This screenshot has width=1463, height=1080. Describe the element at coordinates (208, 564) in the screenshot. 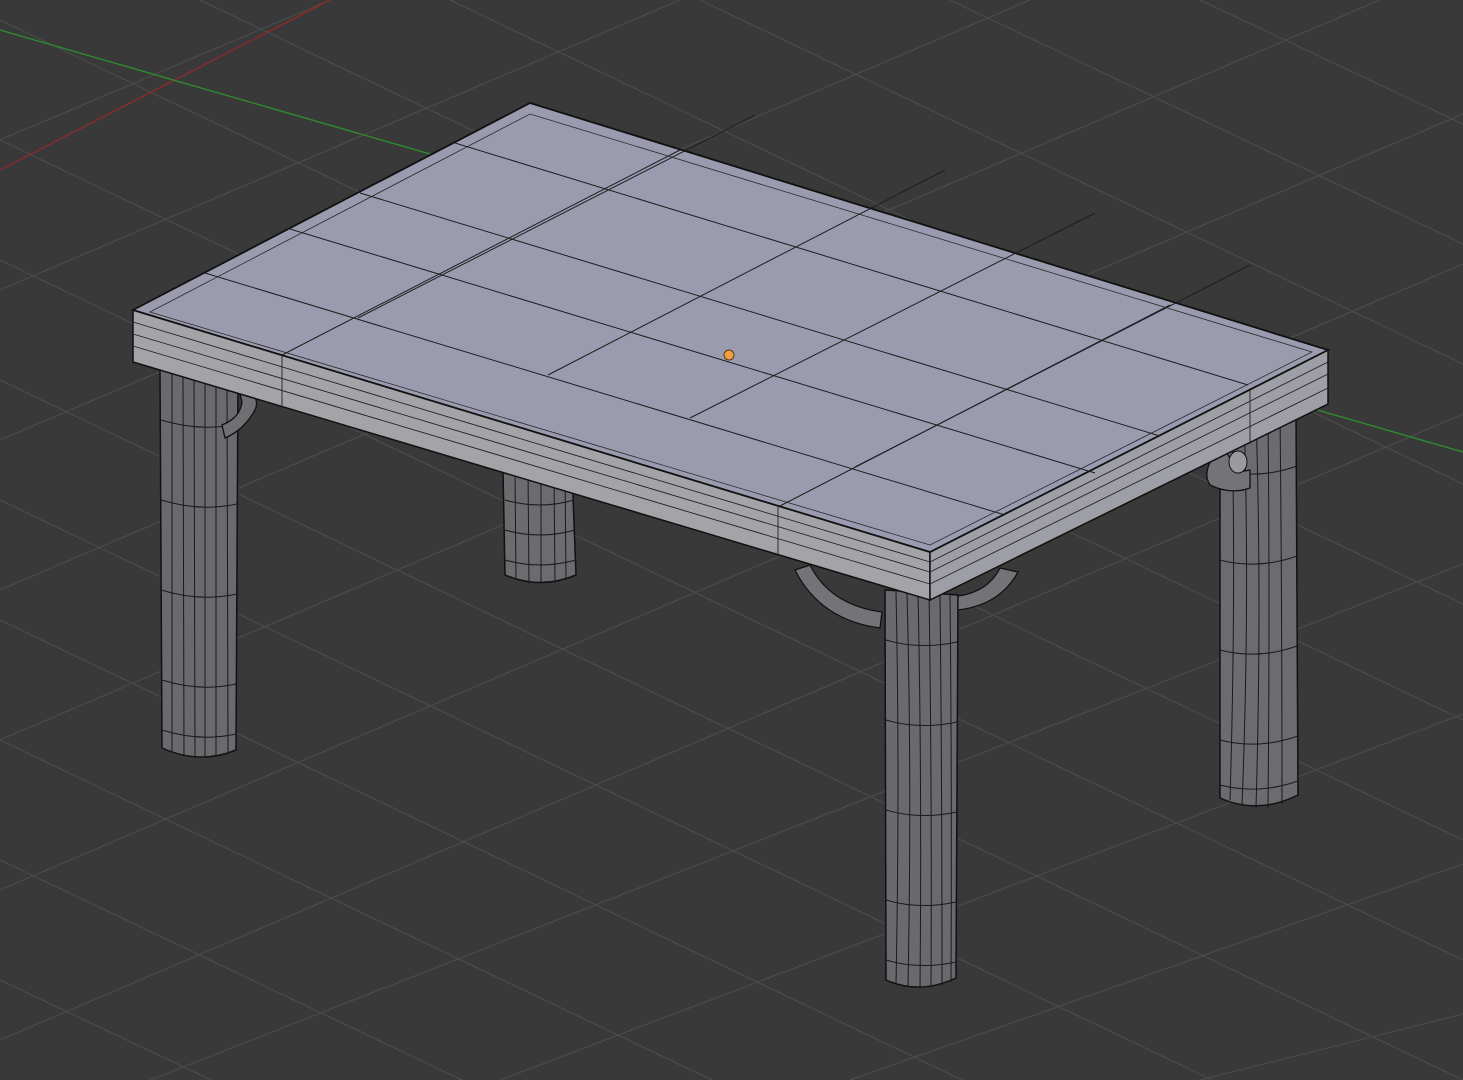

I see `table-leg-left` at that location.